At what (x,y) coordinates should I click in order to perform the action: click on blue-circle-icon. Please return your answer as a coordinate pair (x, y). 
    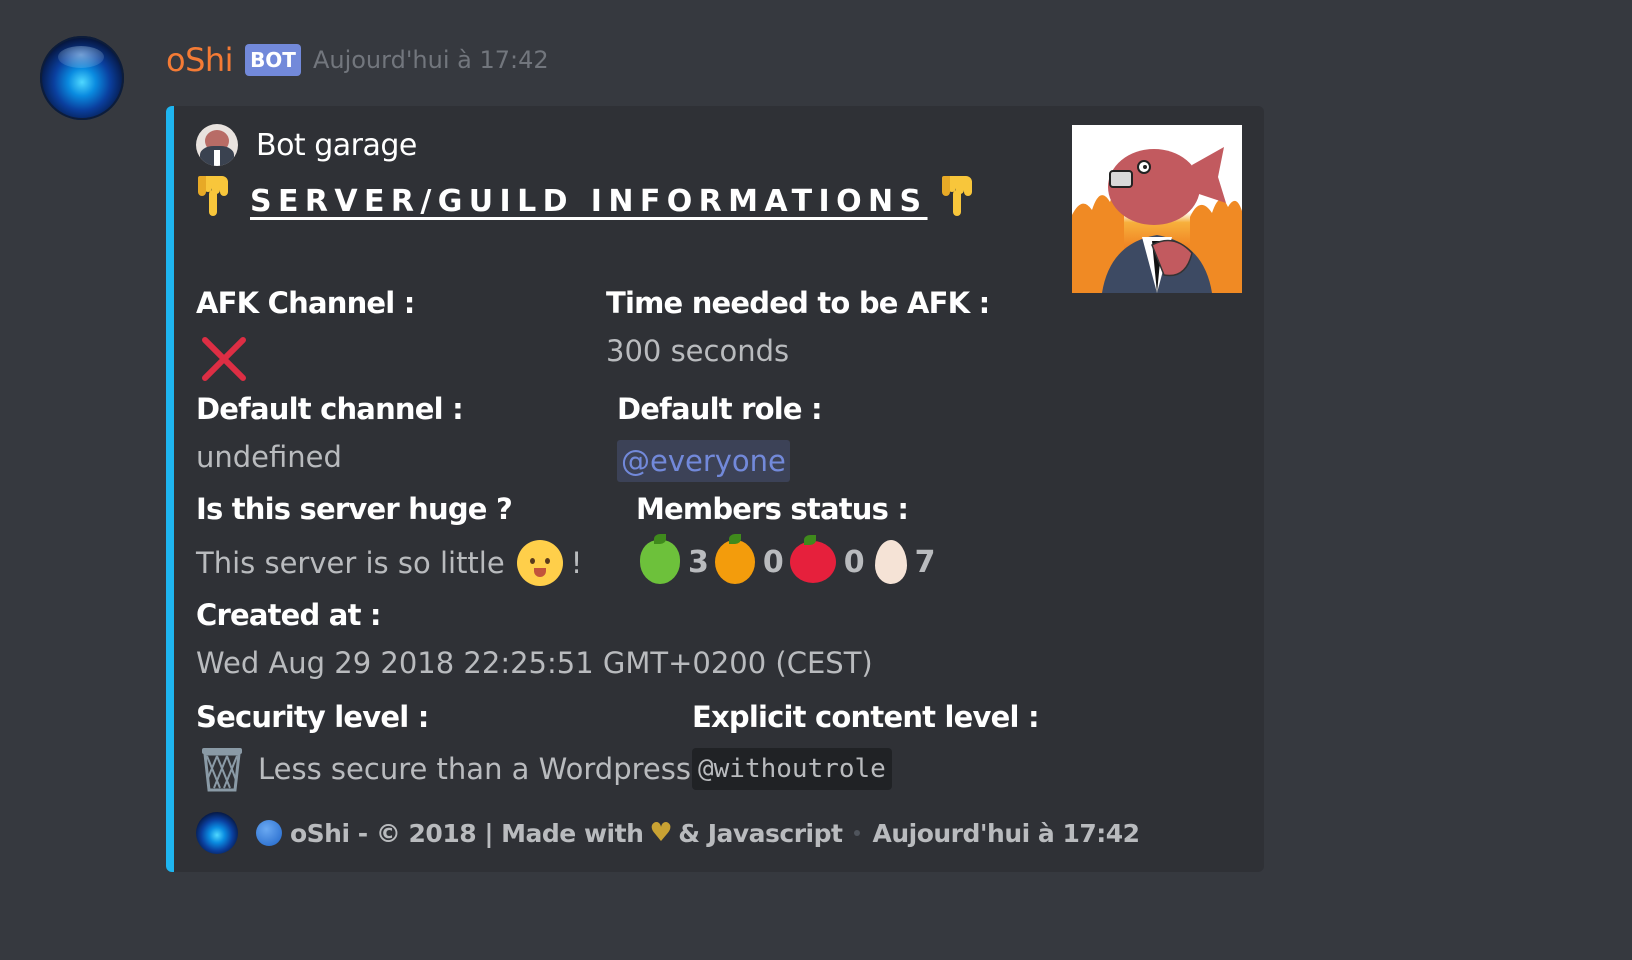
    Looking at the image, I should click on (269, 833).